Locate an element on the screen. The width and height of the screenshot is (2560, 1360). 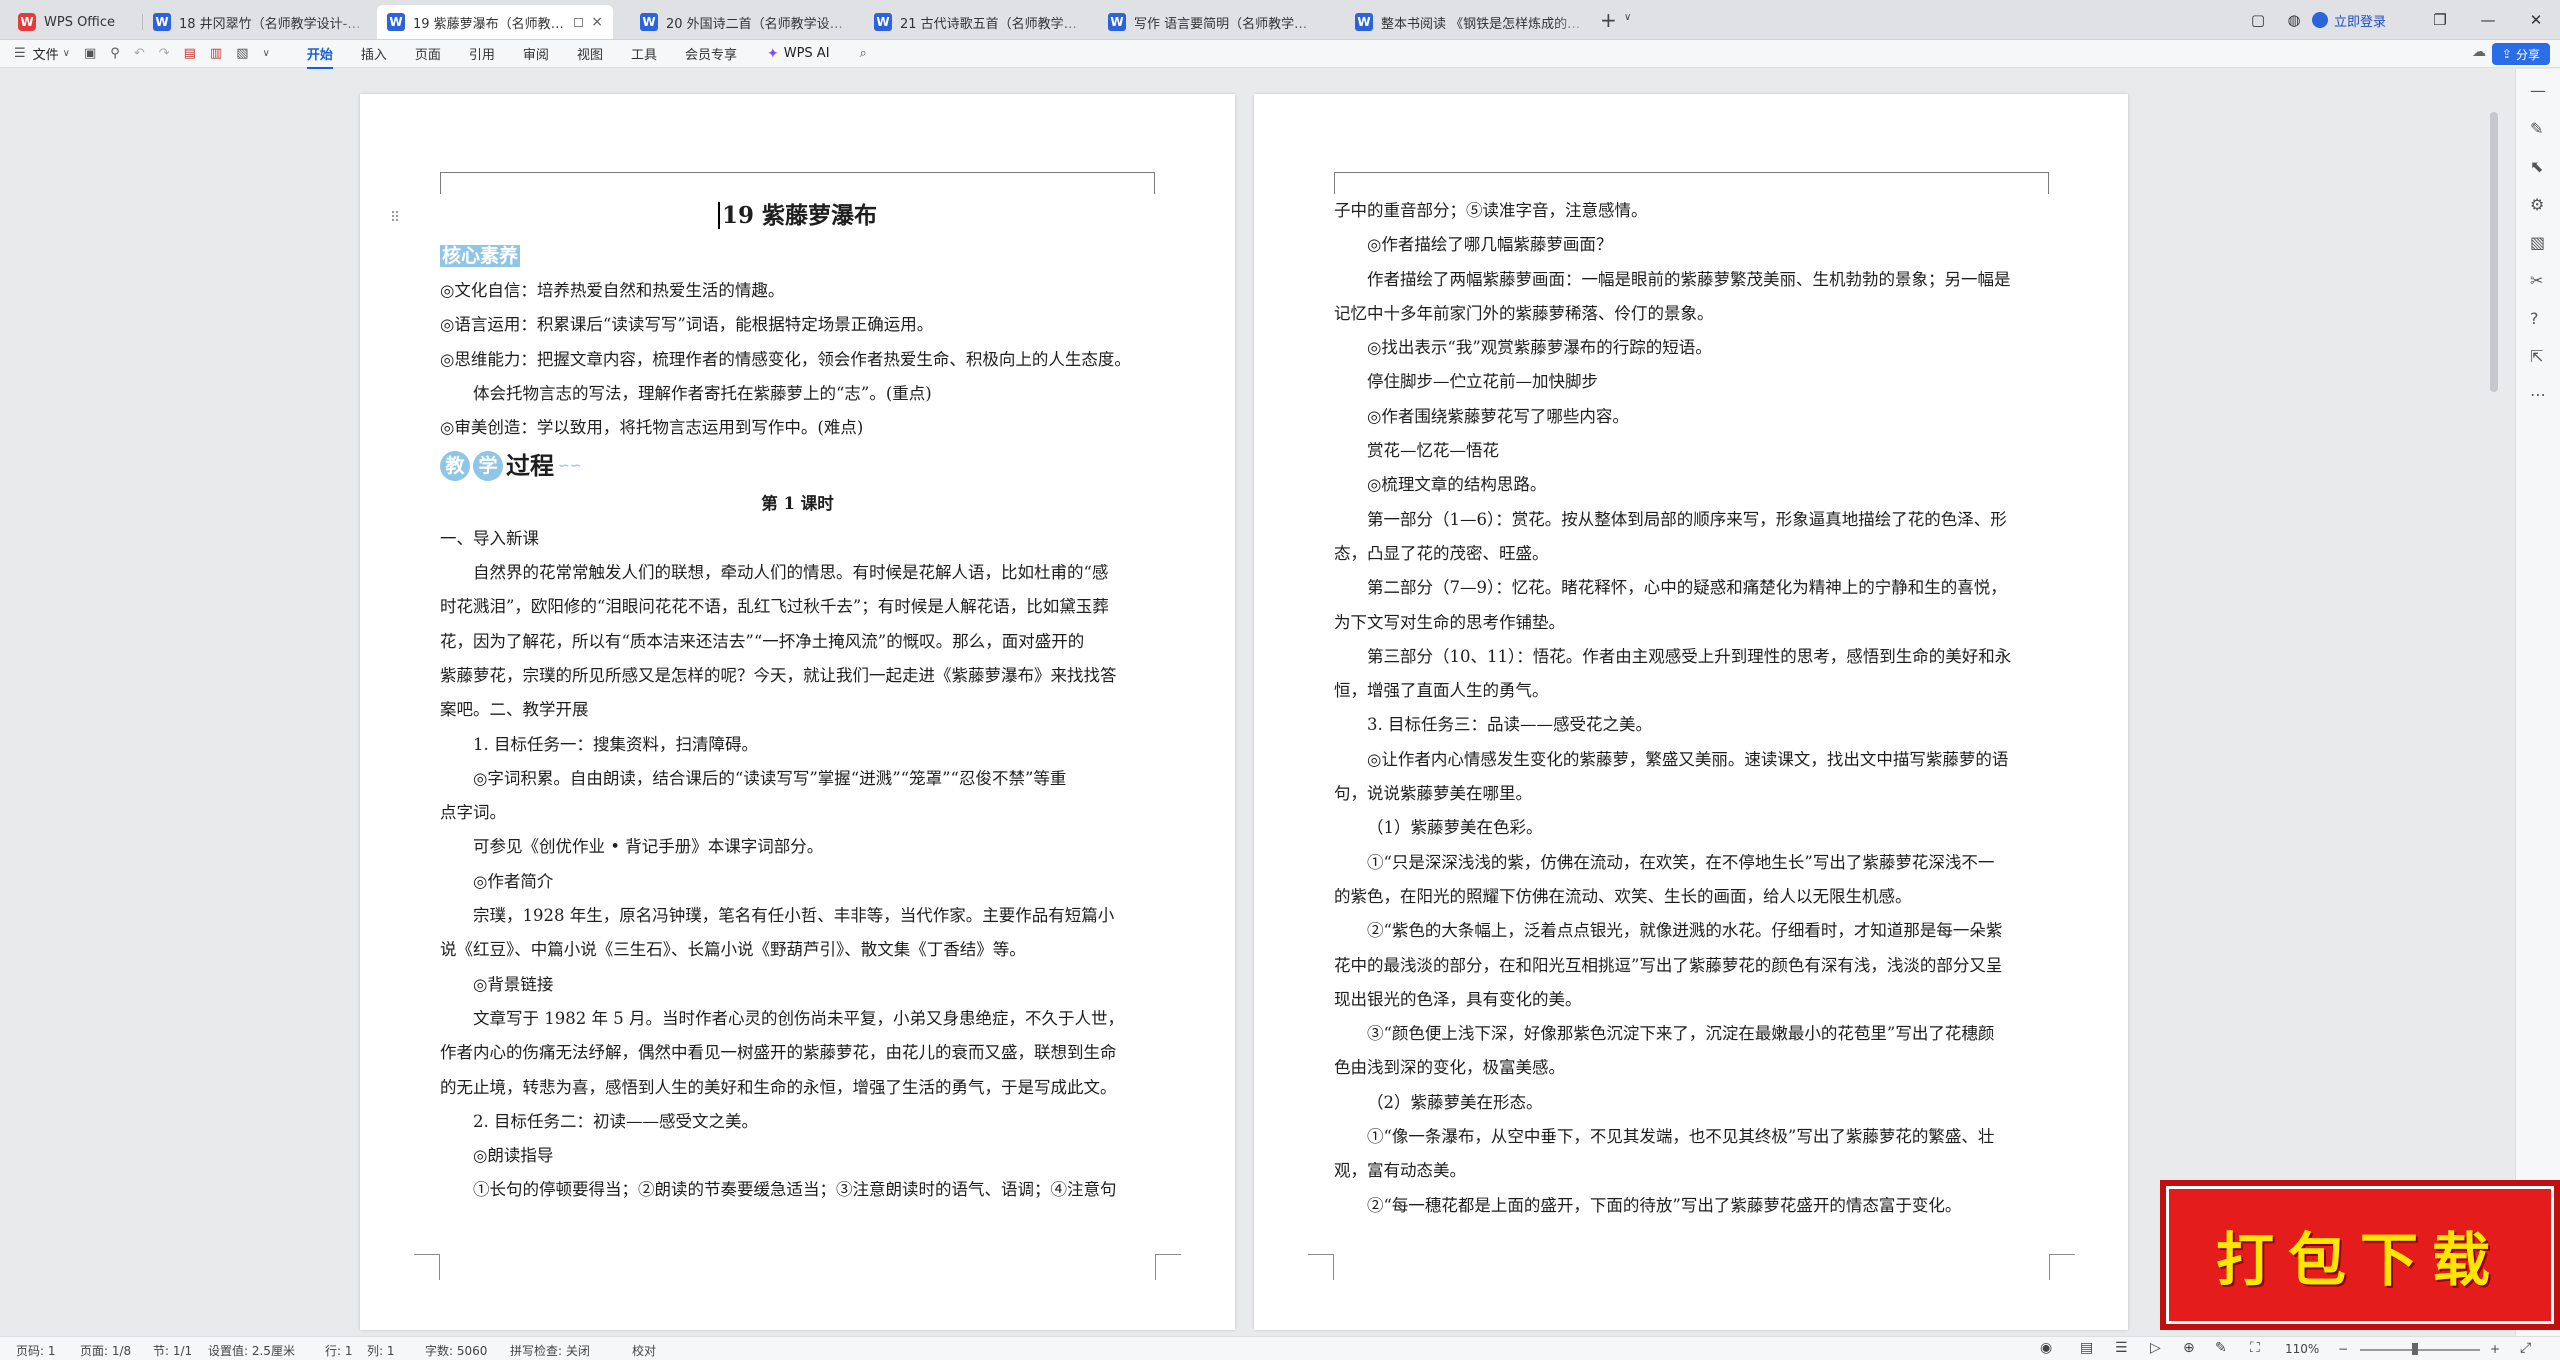
drag-handle-icon: ⠿ is located at coordinates (395, 218).